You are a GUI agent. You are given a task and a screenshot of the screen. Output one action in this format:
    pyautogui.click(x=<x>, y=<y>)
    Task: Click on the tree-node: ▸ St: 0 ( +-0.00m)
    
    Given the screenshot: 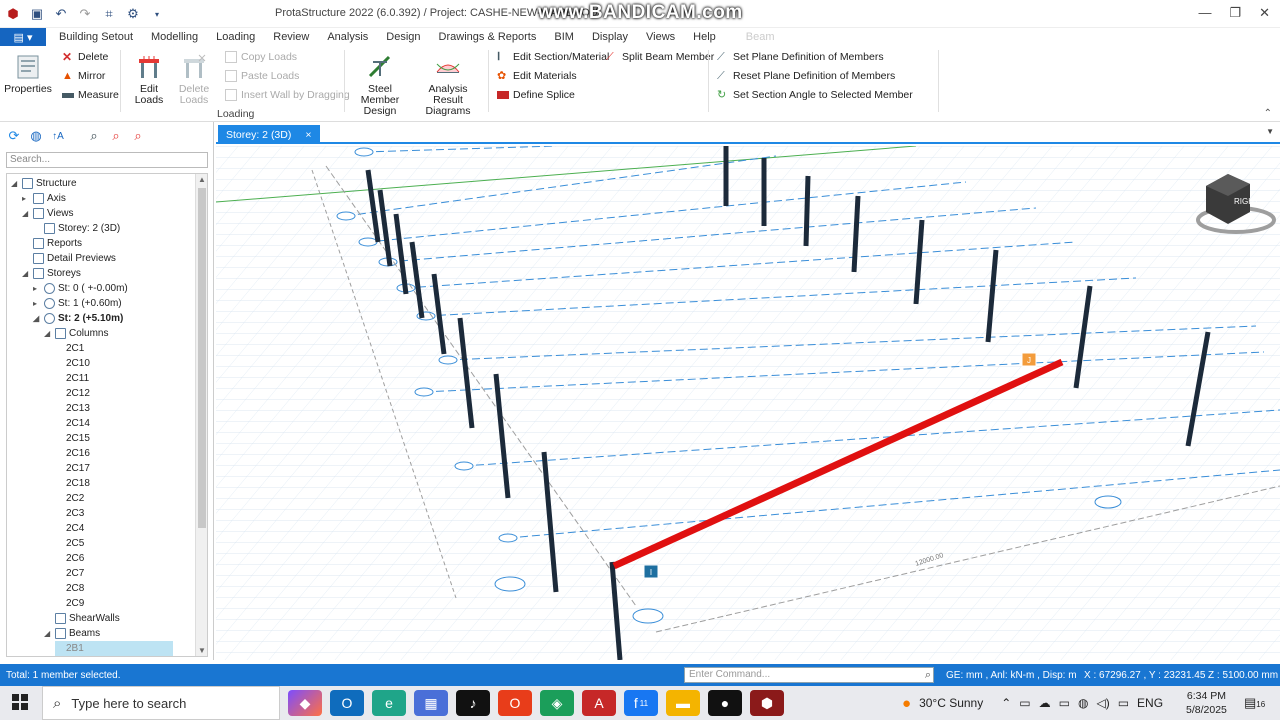 What is the action you would take?
    pyautogui.click(x=80, y=288)
    